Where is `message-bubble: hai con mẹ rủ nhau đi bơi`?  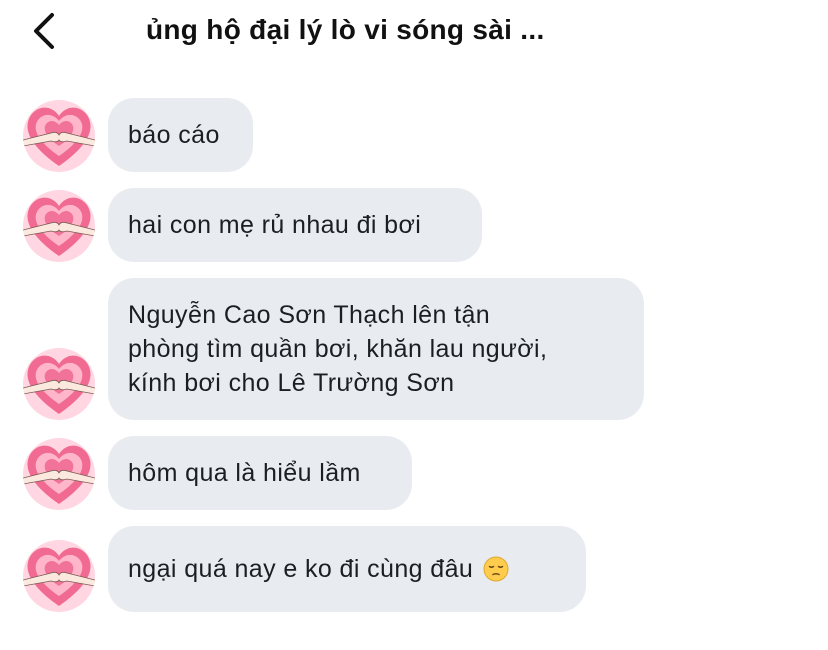 message-bubble: hai con mẹ rủ nhau đi bơi is located at coordinates (295, 225).